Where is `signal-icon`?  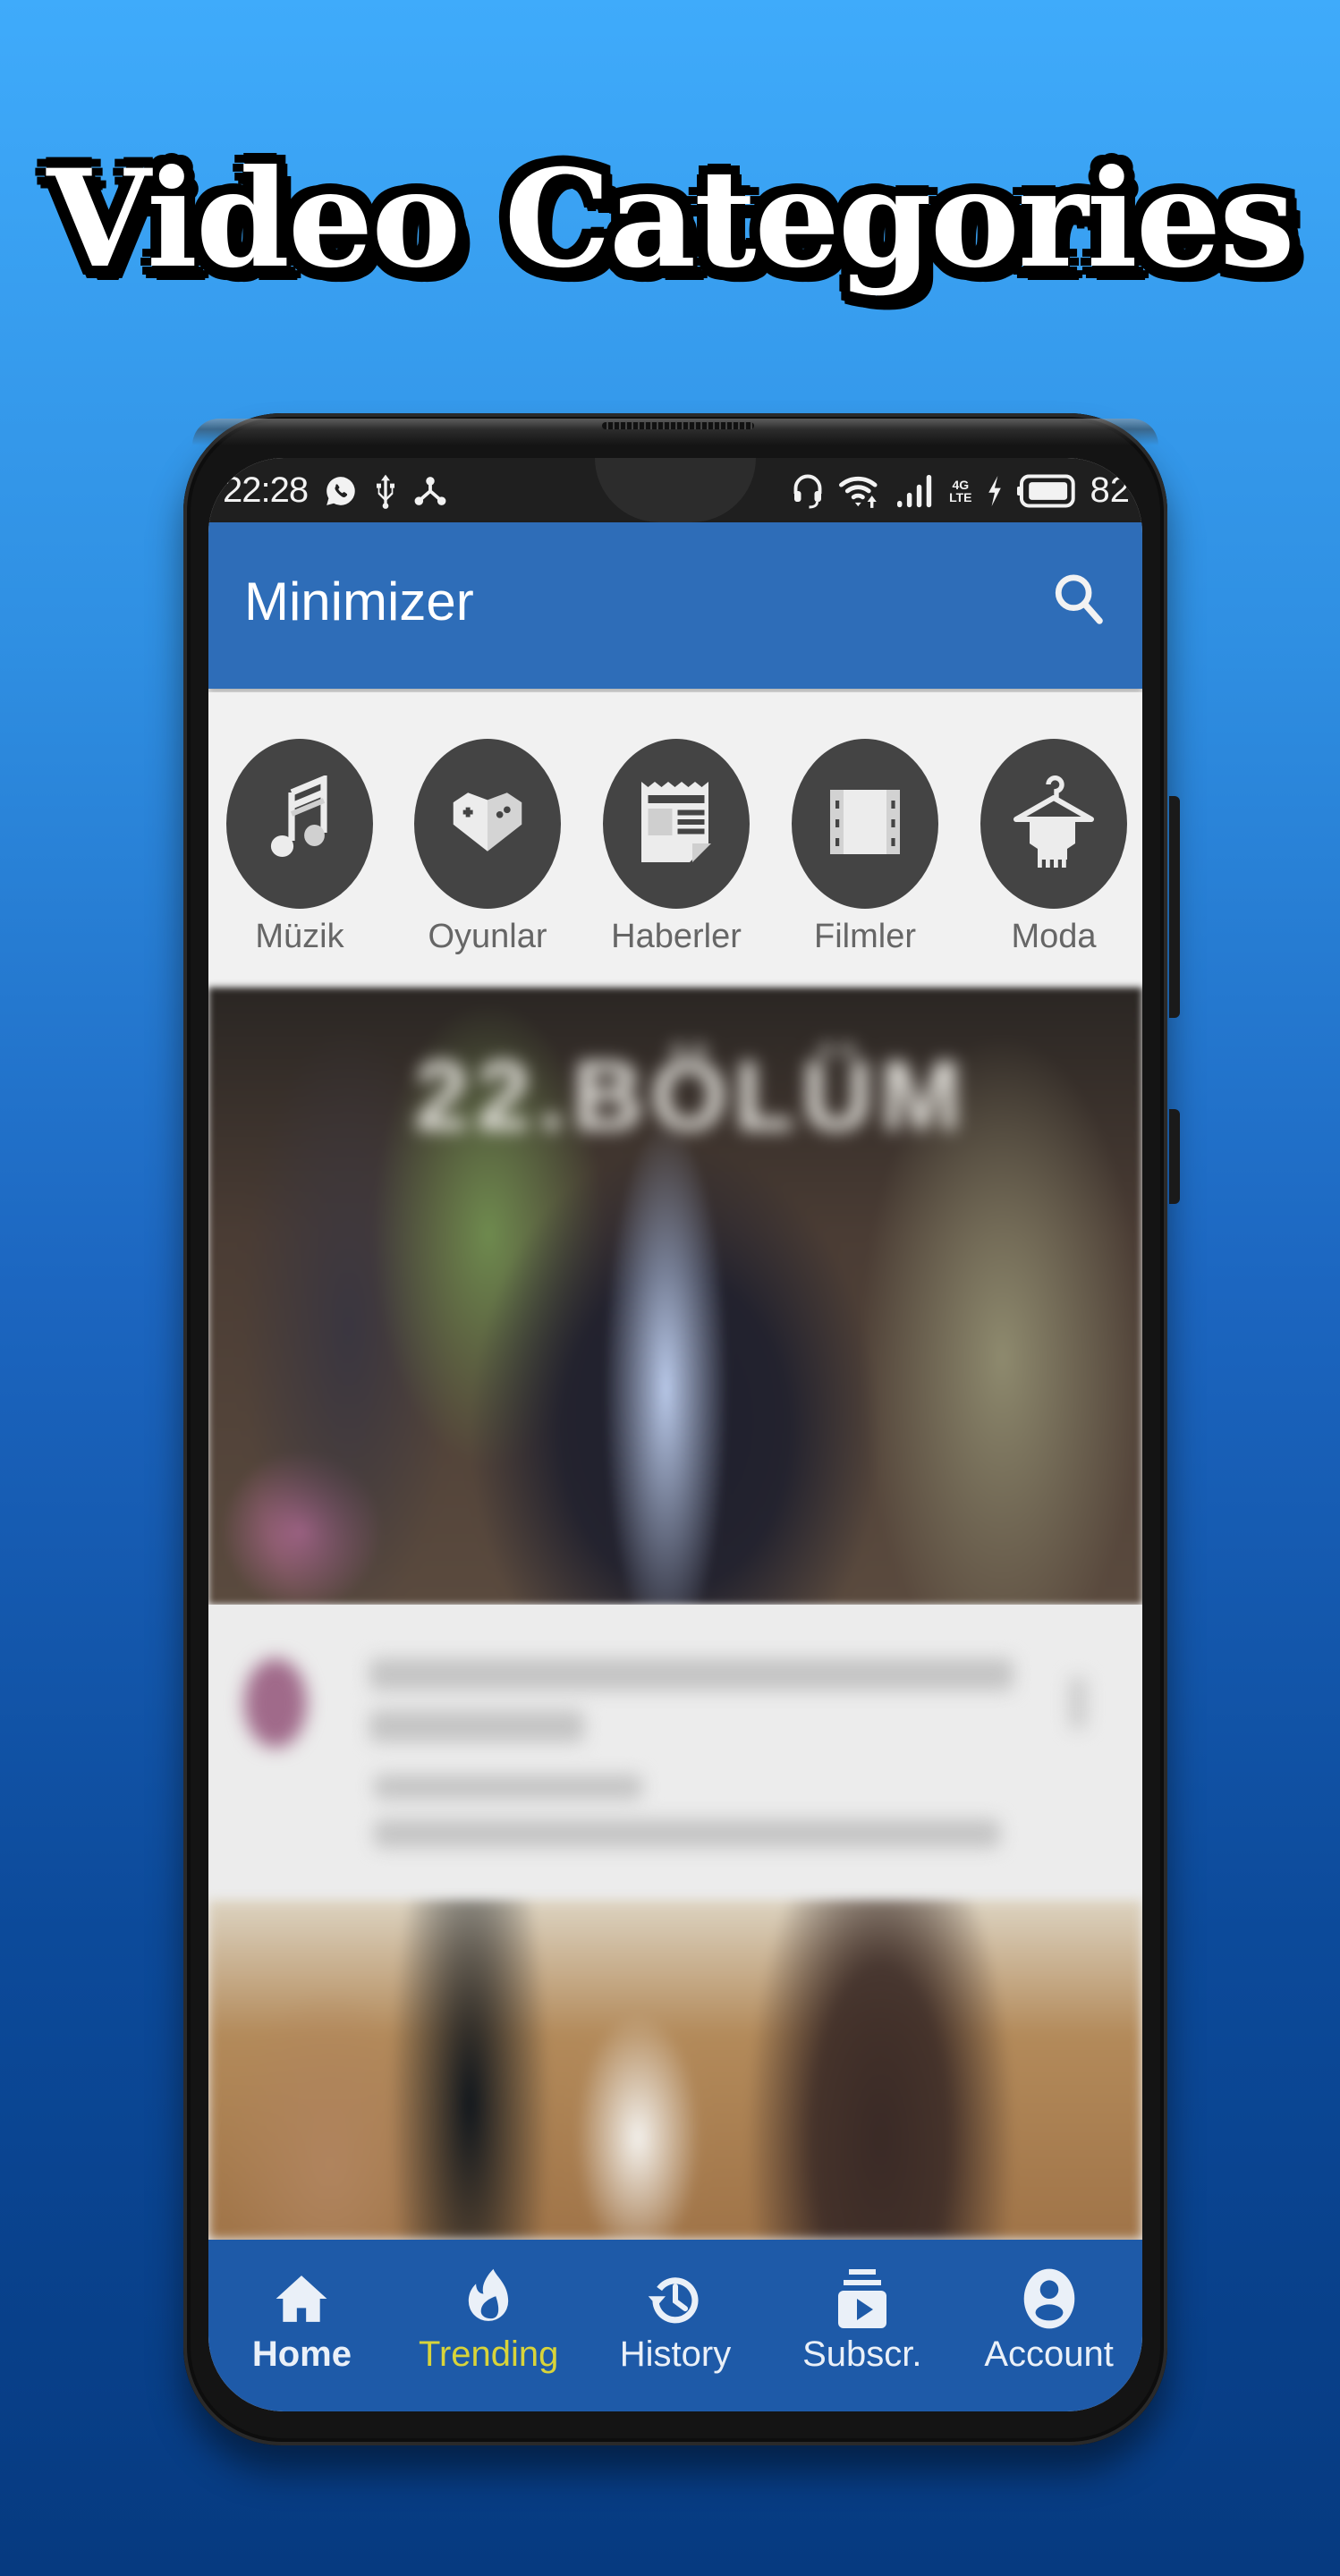 signal-icon is located at coordinates (915, 491).